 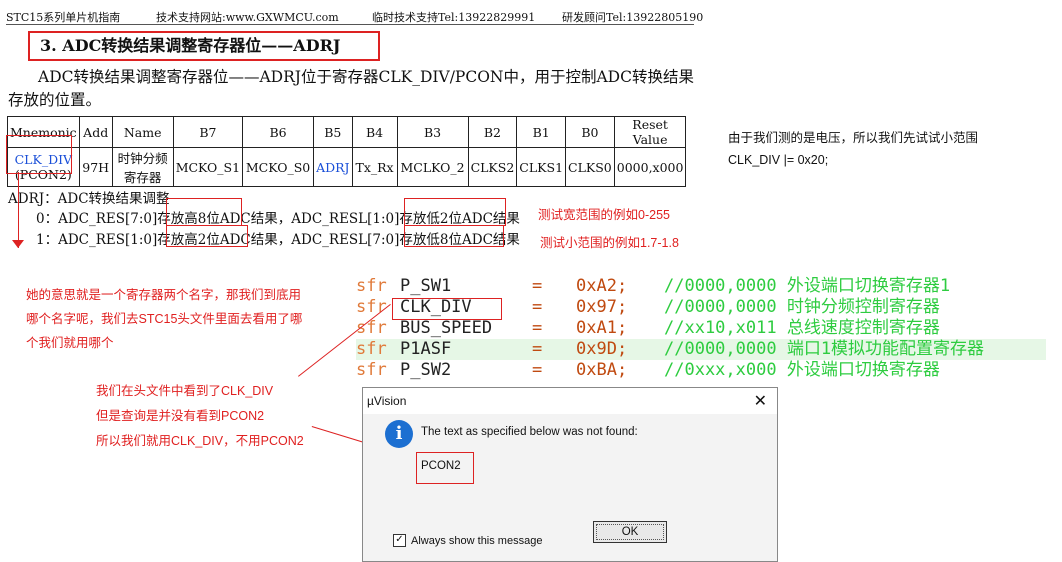 What do you see at coordinates (374, 167) in the screenshot?
I see `cell-b4: Tx_Rx` at bounding box center [374, 167].